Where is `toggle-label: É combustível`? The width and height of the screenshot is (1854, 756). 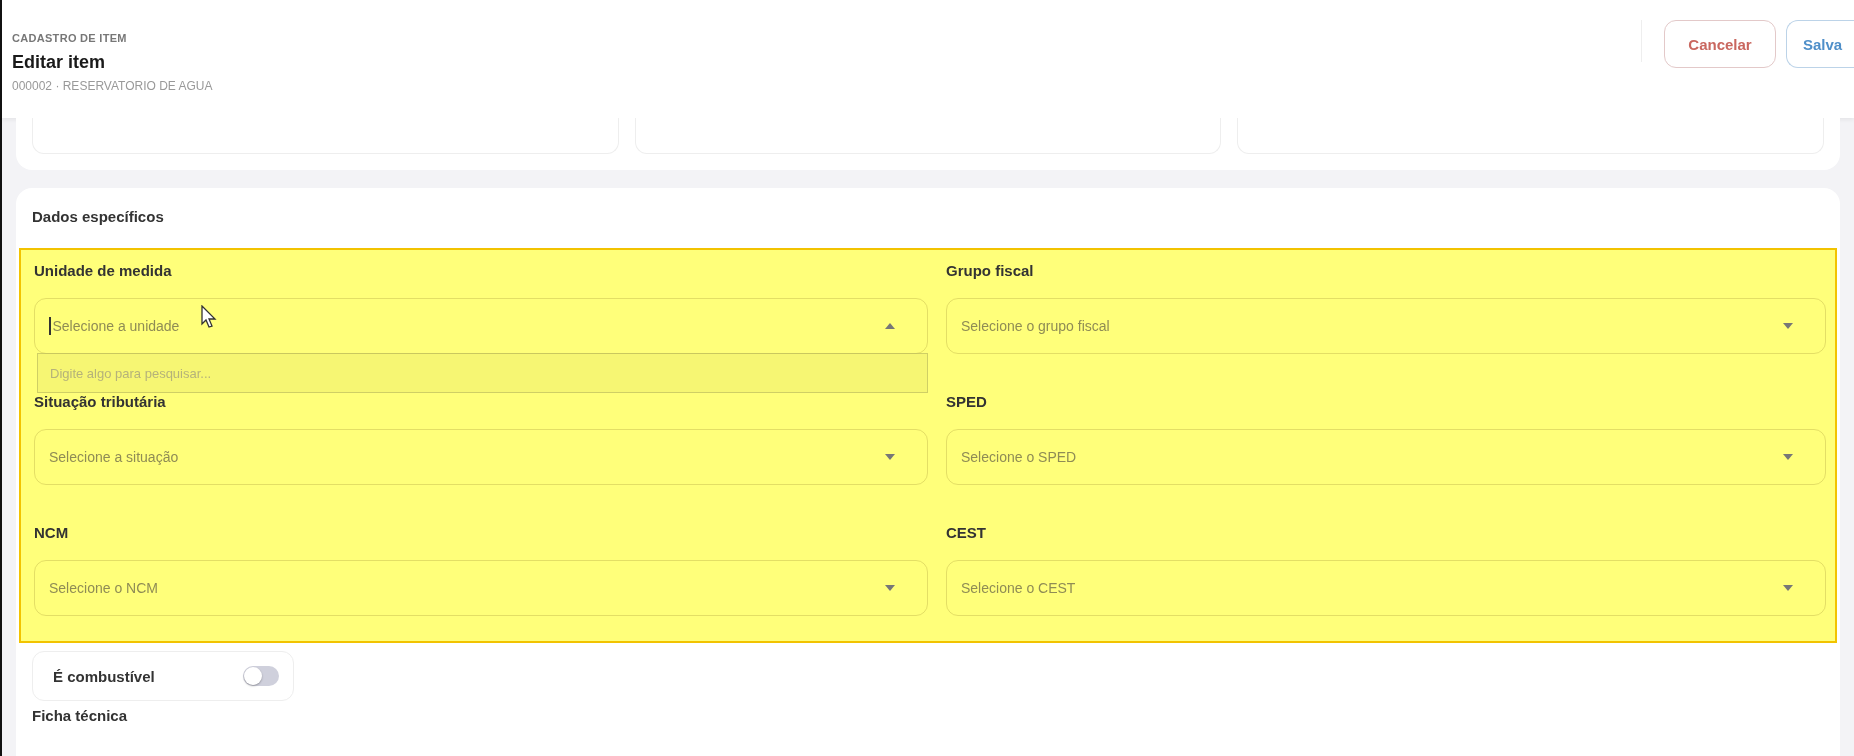 toggle-label: É combustível is located at coordinates (104, 676).